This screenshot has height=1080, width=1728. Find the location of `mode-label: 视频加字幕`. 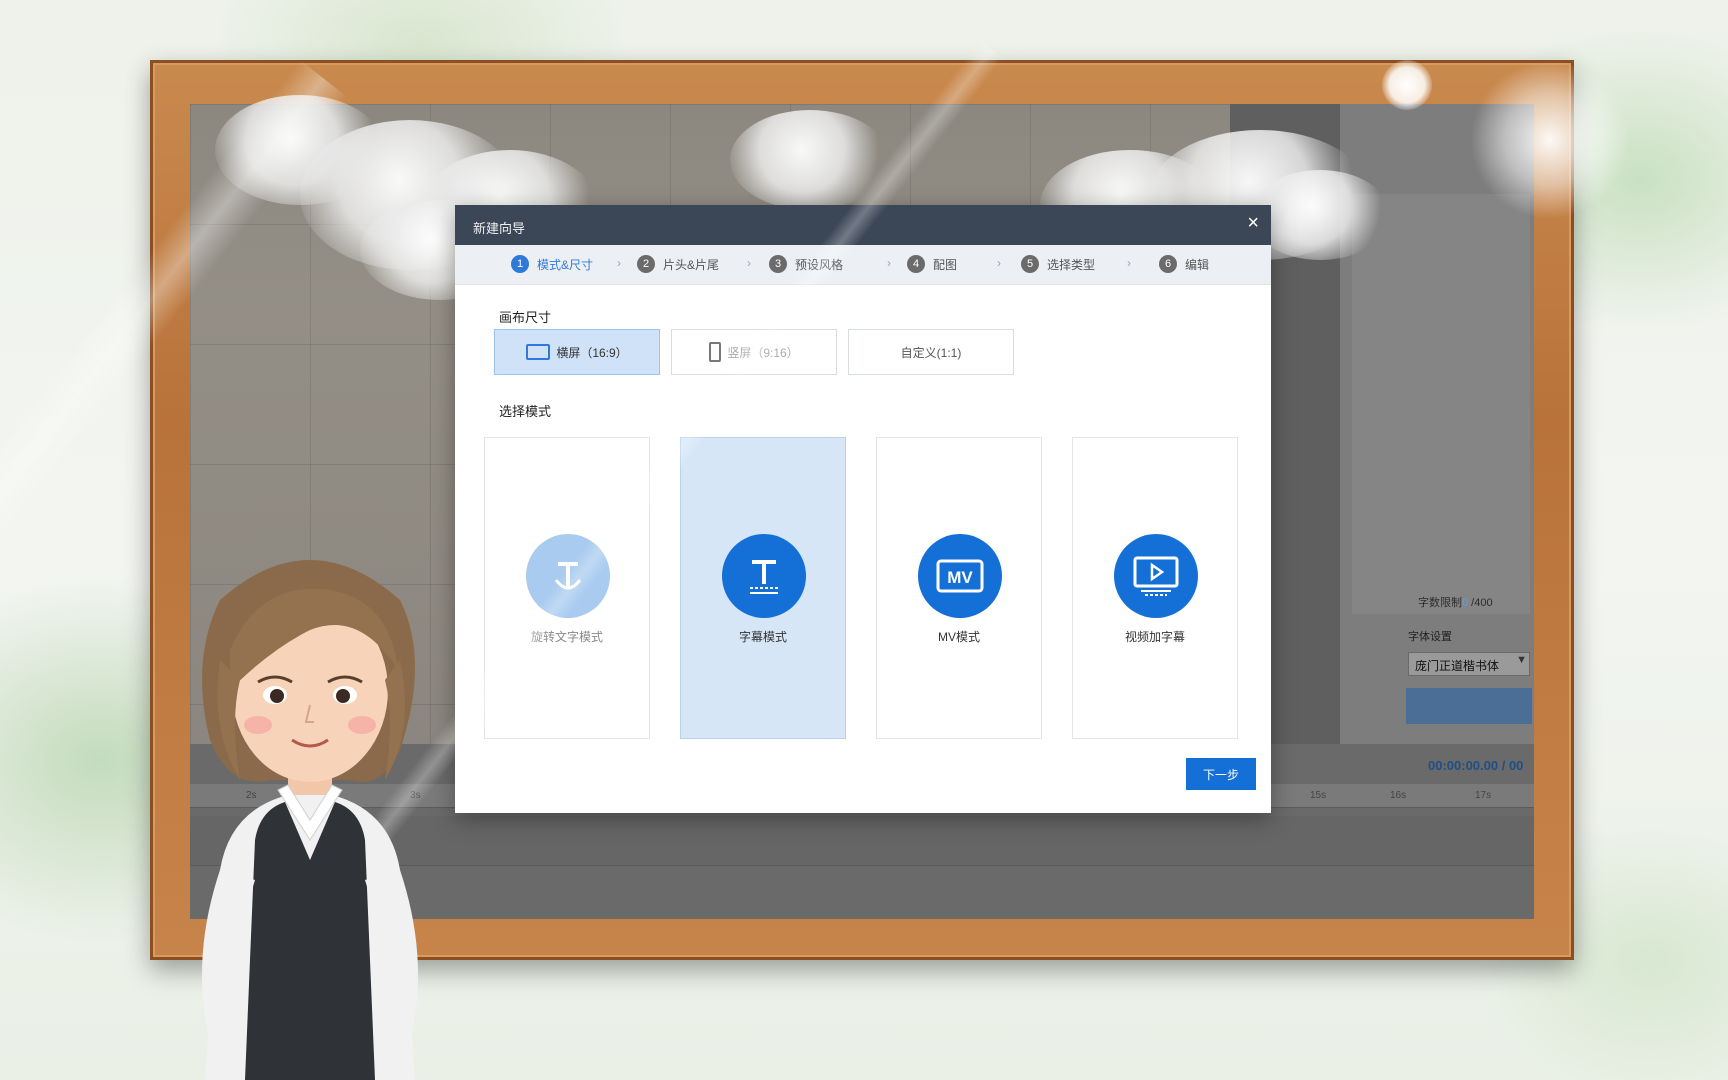

mode-label: 视频加字幕 is located at coordinates (1154, 637).